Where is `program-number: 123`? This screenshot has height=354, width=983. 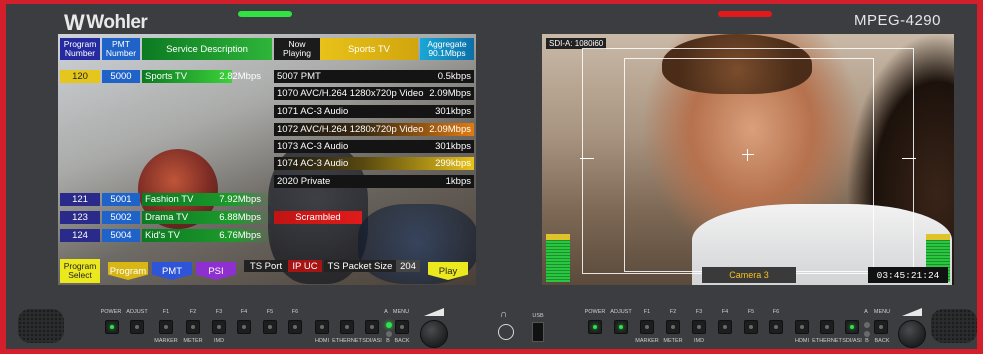
program-number: 123 is located at coordinates (80, 217).